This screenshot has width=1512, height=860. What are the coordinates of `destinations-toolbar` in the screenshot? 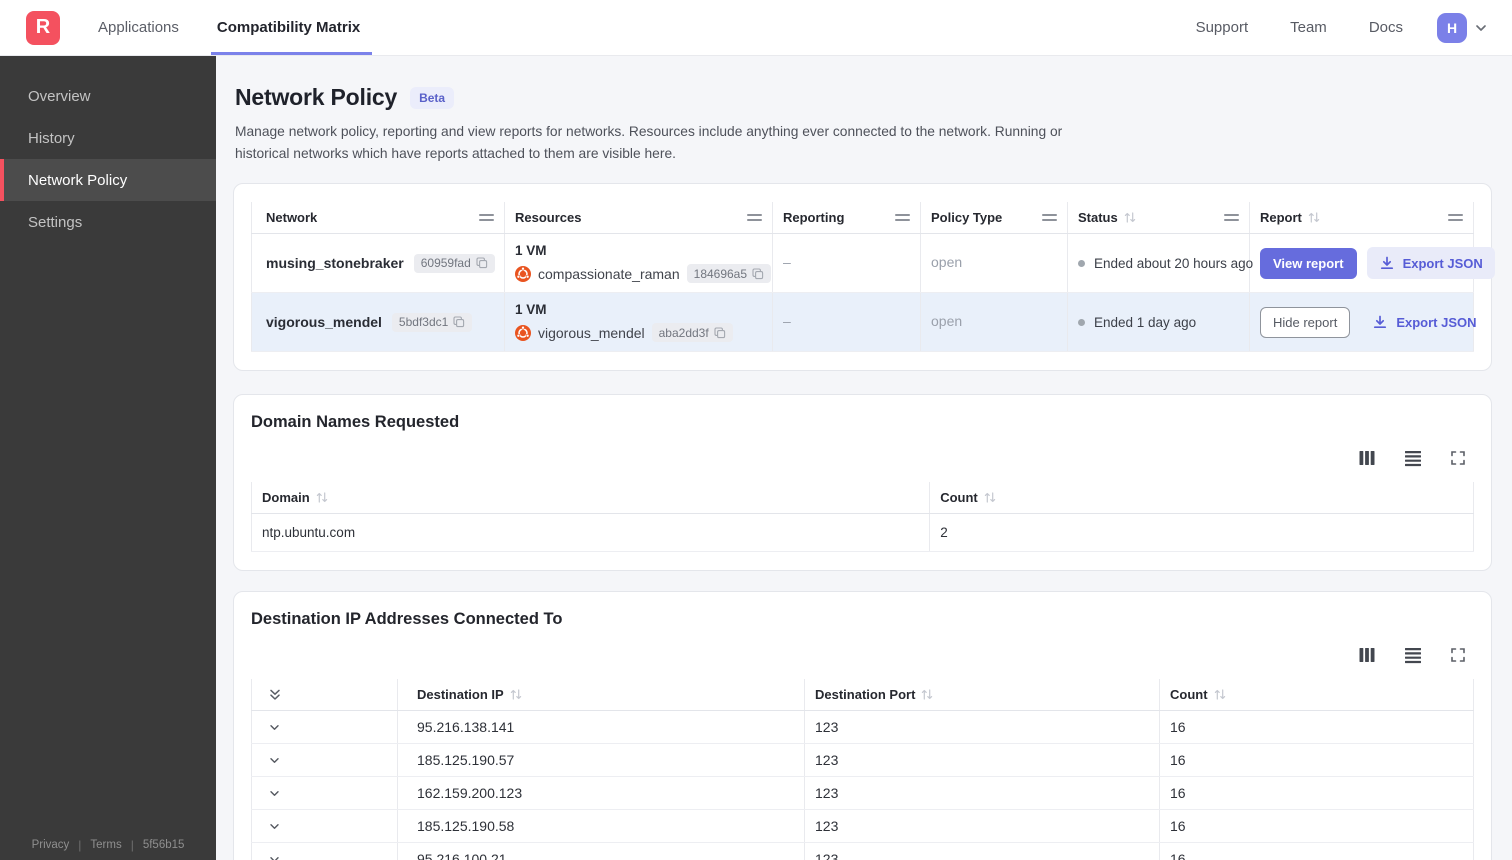 It's located at (862, 655).